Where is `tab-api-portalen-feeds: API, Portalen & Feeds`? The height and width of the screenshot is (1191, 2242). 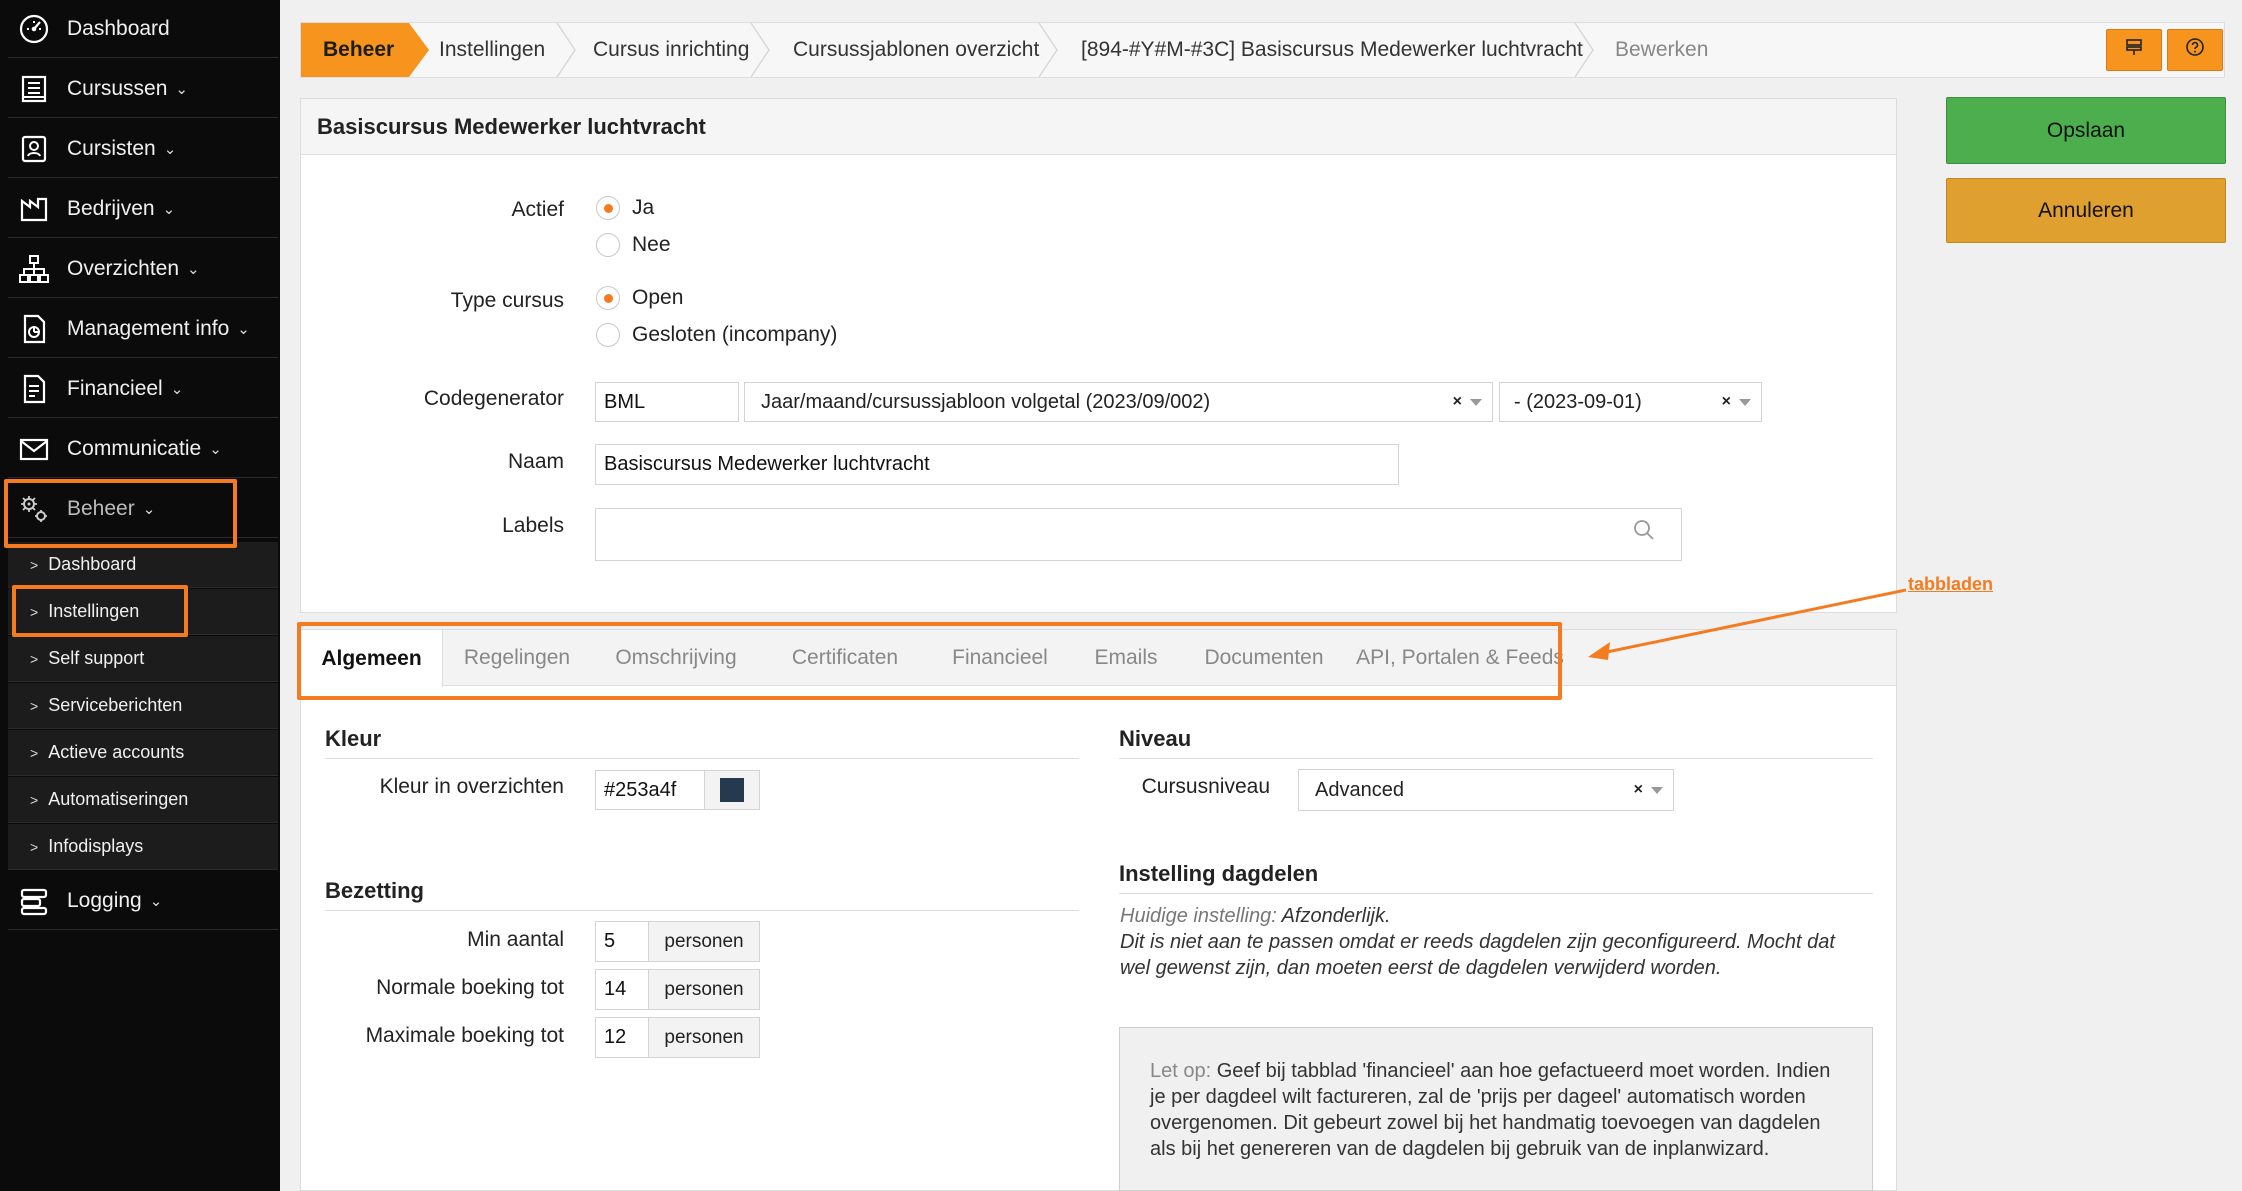
tab-api-portalen-feeds: API, Portalen & Feeds is located at coordinates (1460, 658).